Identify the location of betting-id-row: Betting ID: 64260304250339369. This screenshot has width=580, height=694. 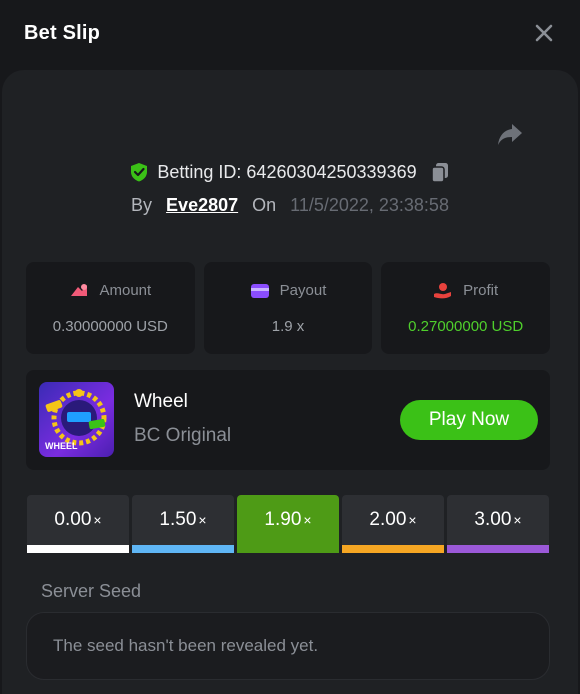
(290, 172).